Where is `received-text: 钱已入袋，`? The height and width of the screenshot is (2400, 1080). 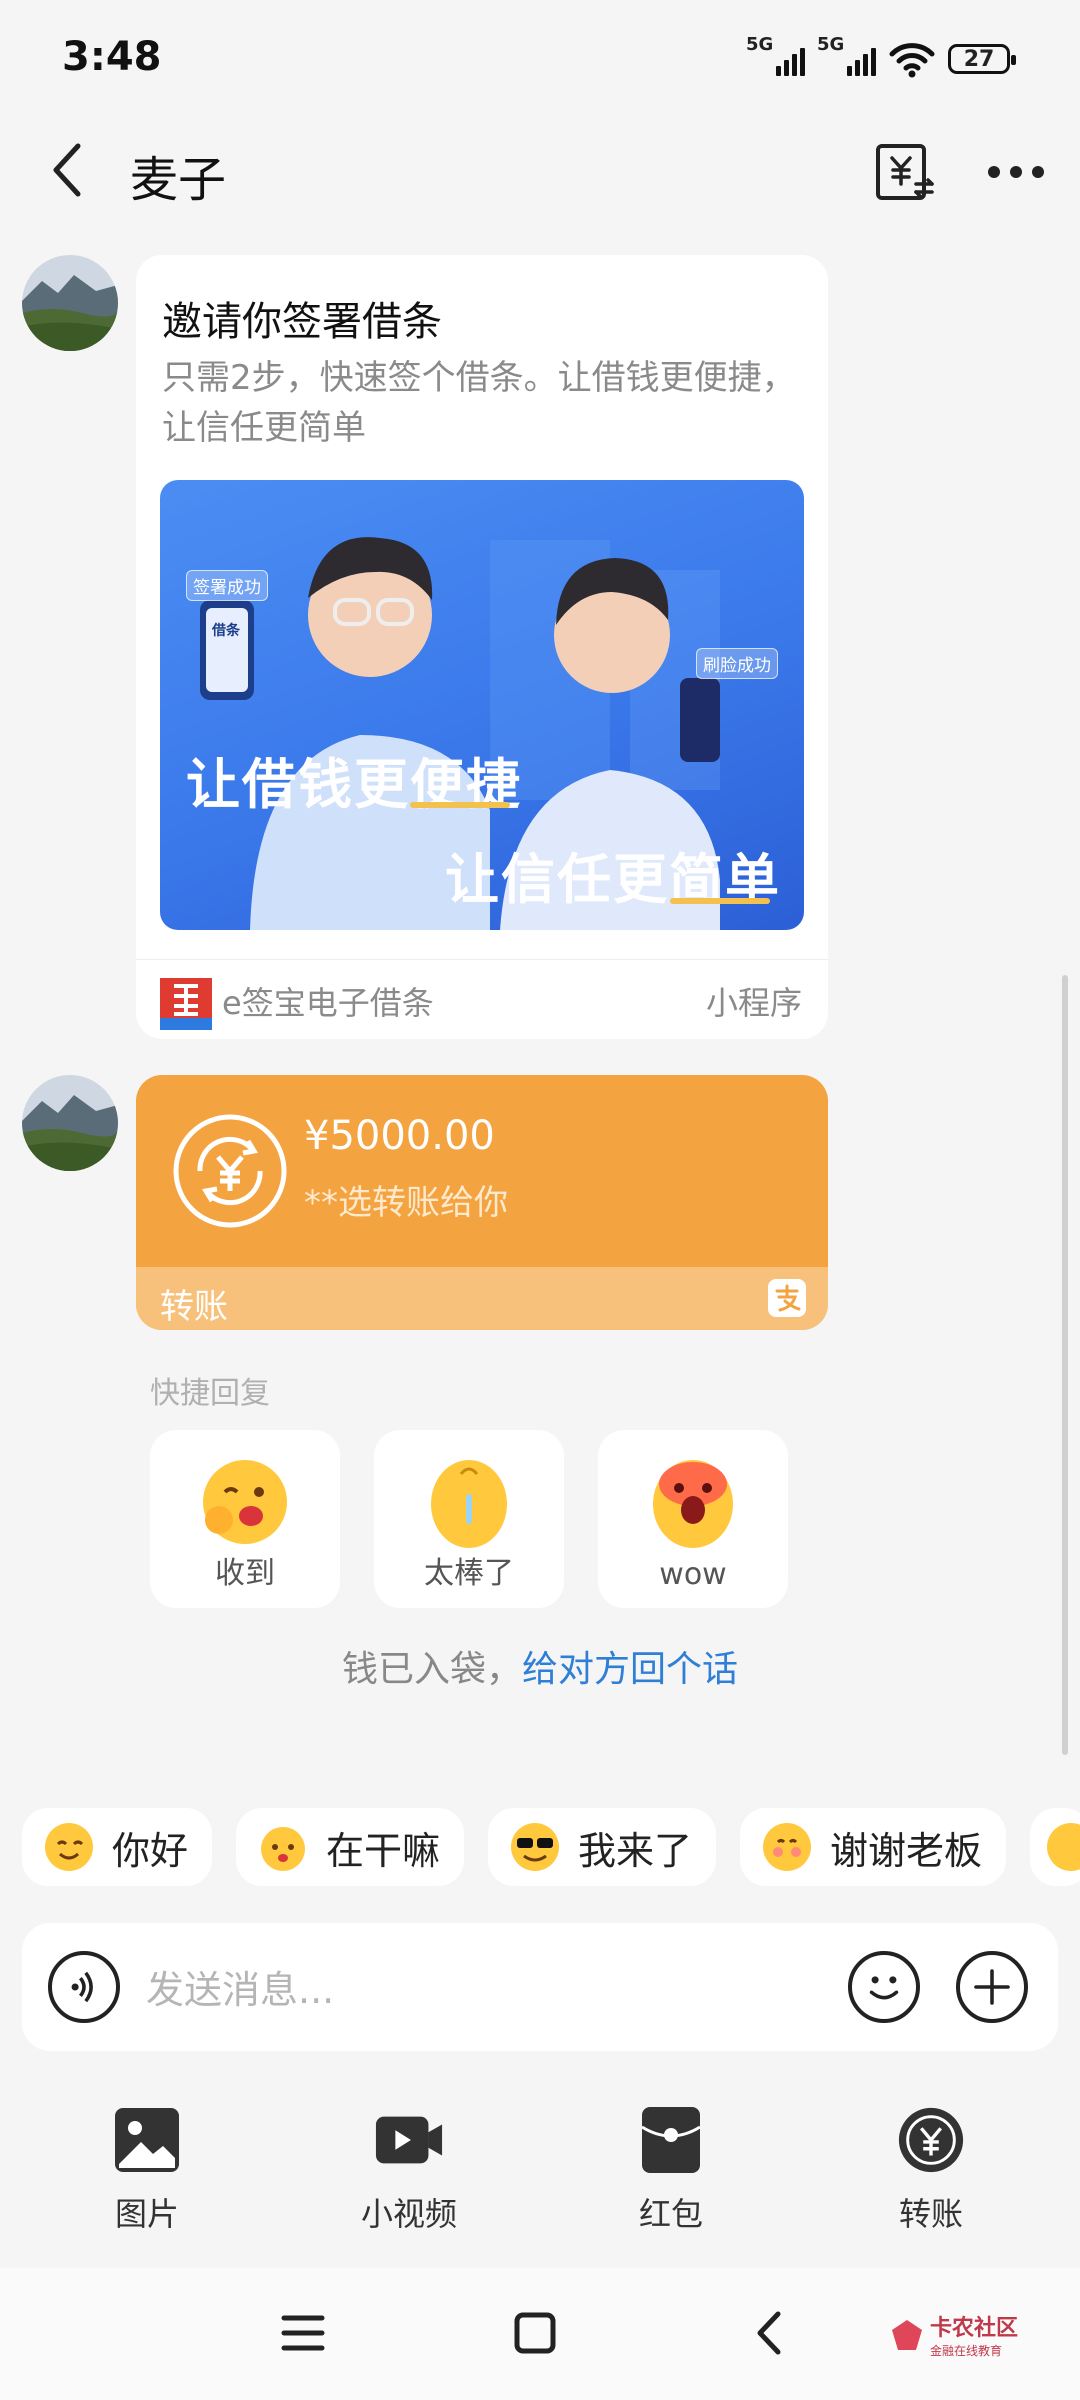 received-text: 钱已入袋， is located at coordinates (431, 1669).